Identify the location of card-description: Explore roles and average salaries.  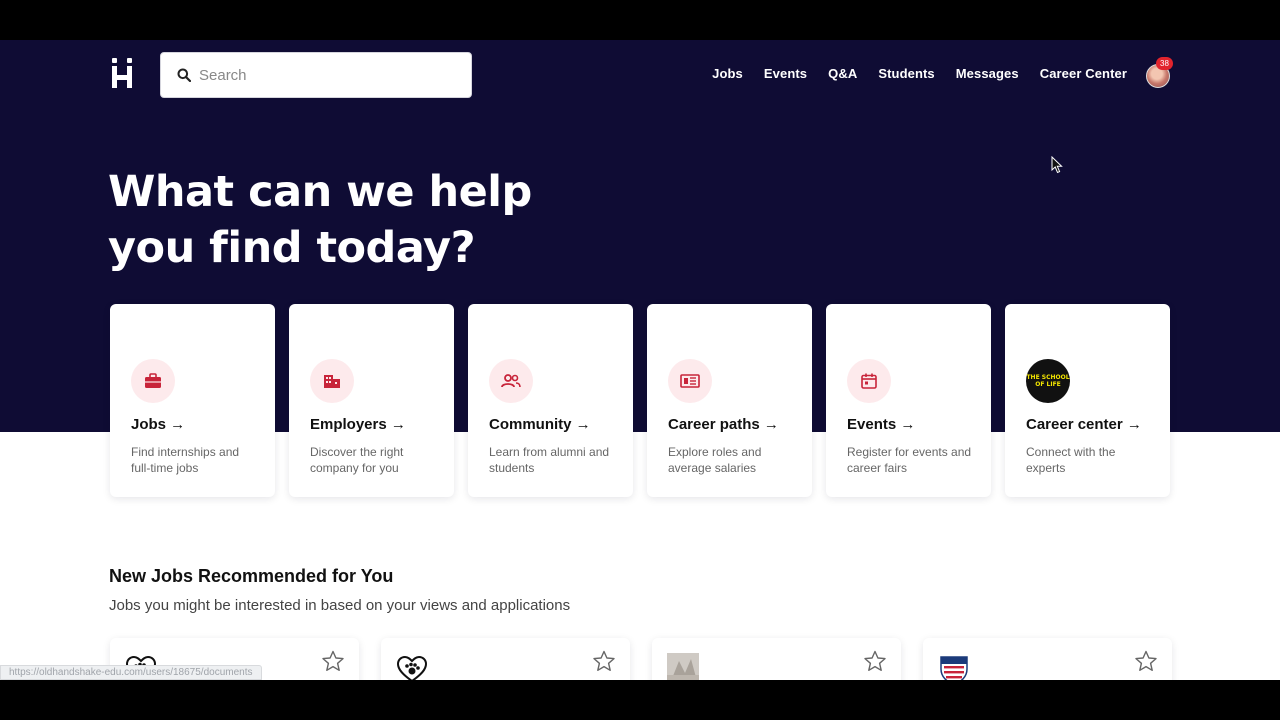
(715, 460).